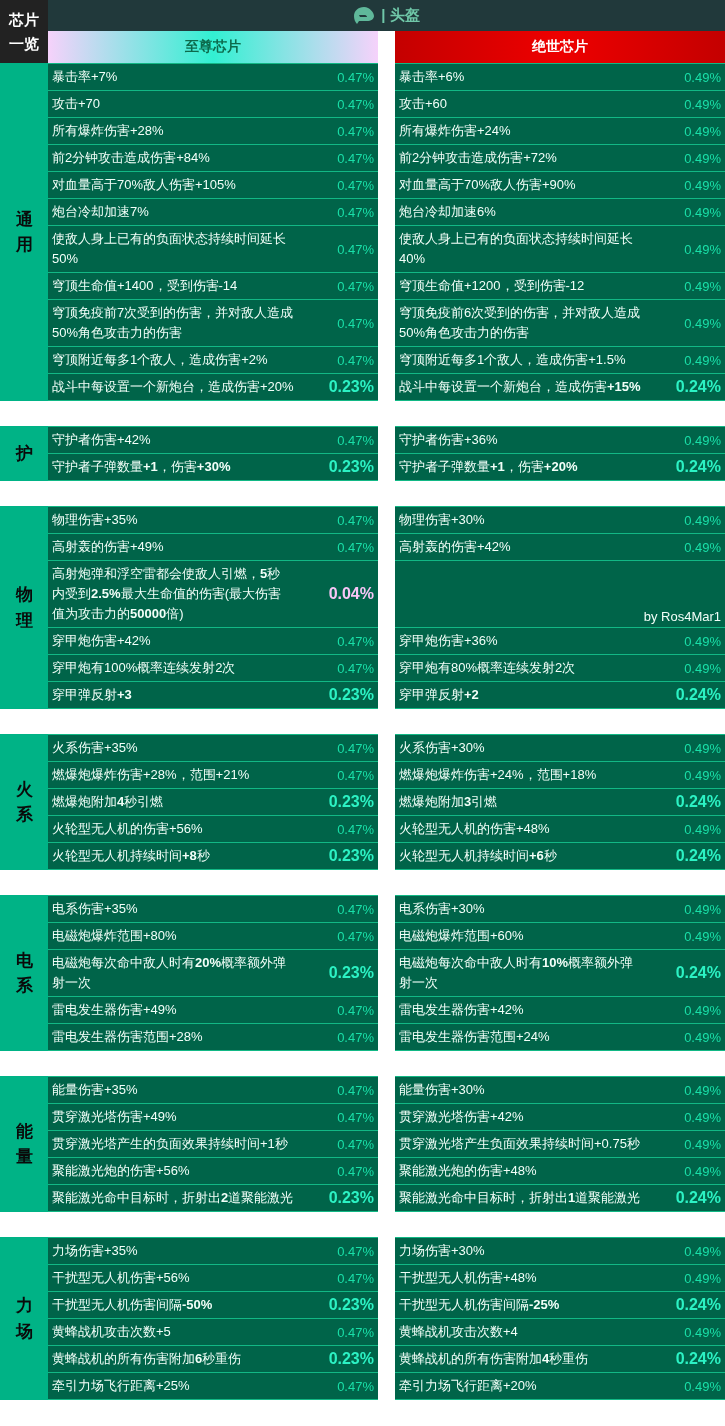  What do you see at coordinates (95, 520) in the screenshot?
I see `chip-effect: 物理伤害+35%` at bounding box center [95, 520].